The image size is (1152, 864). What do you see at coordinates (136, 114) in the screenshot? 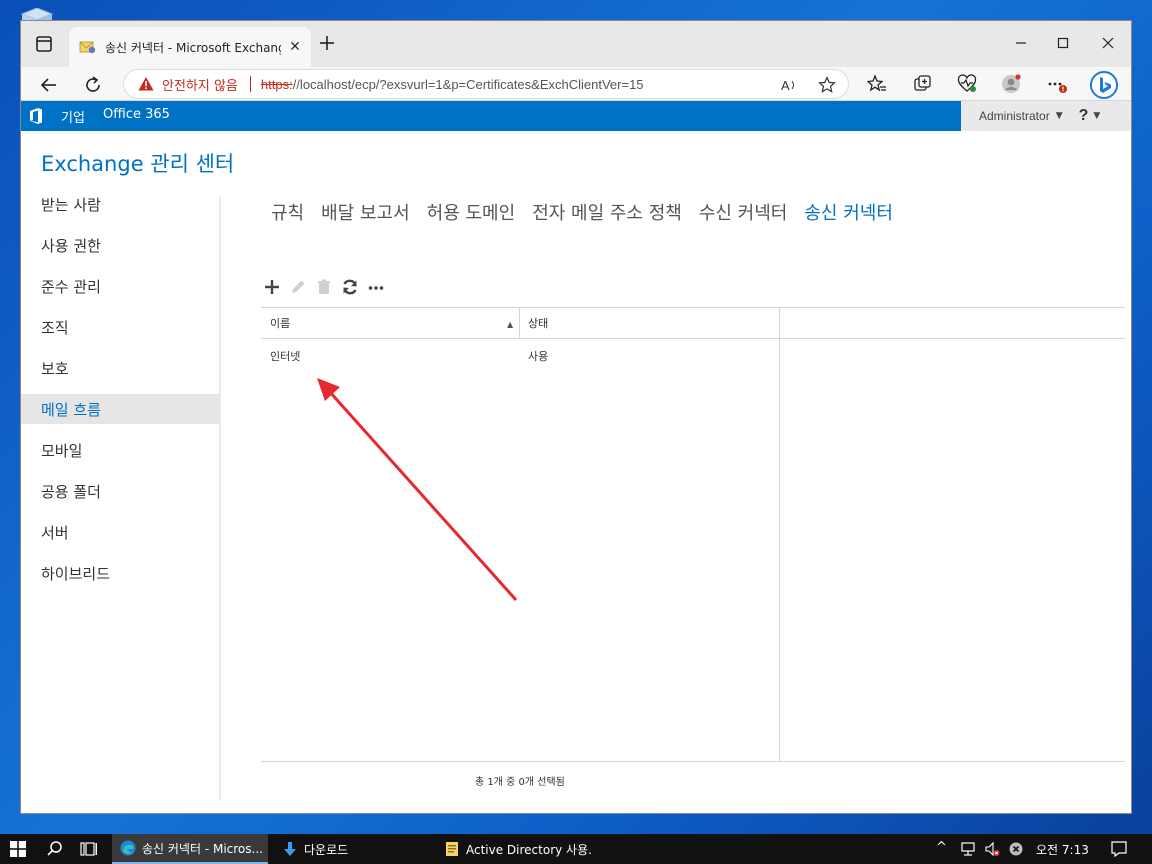
I see `office365-link: Office 365` at bounding box center [136, 114].